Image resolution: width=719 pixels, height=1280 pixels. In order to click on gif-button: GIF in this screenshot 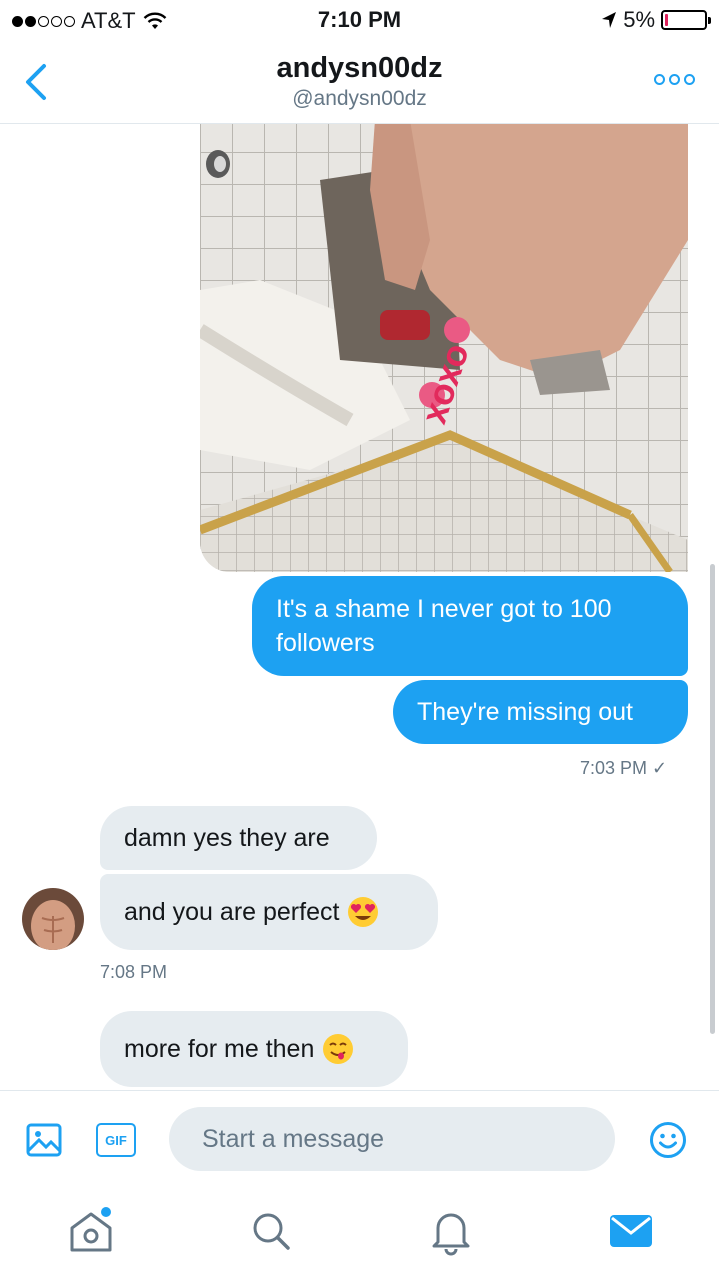, I will do `click(116, 1140)`.